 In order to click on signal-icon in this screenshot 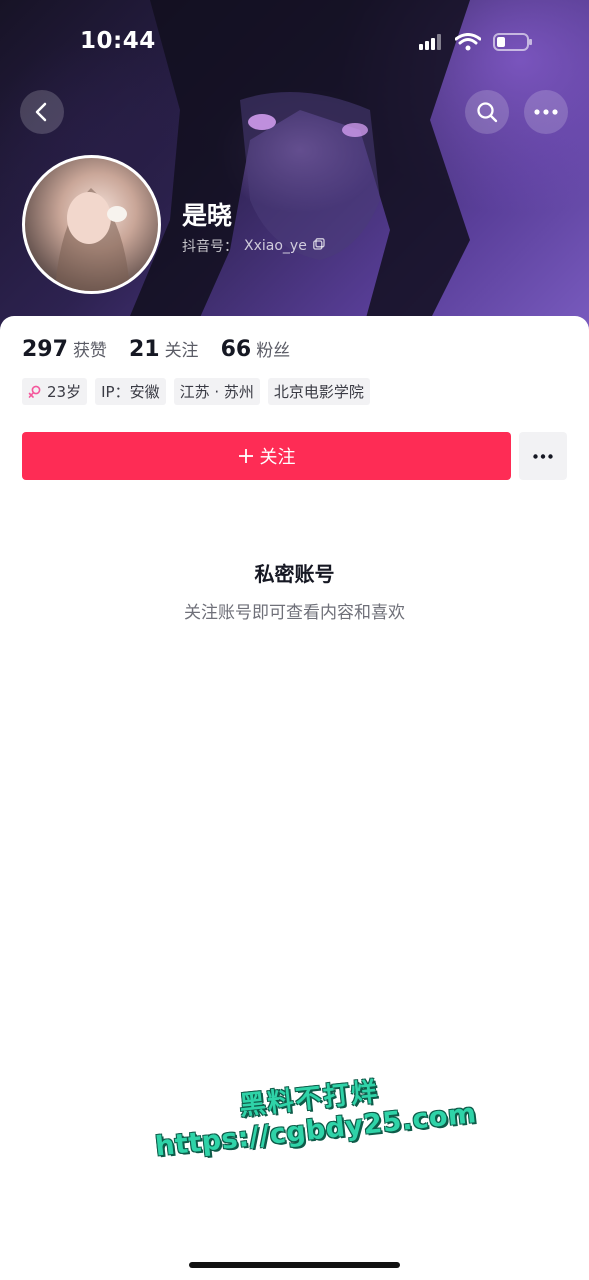, I will do `click(430, 42)`.